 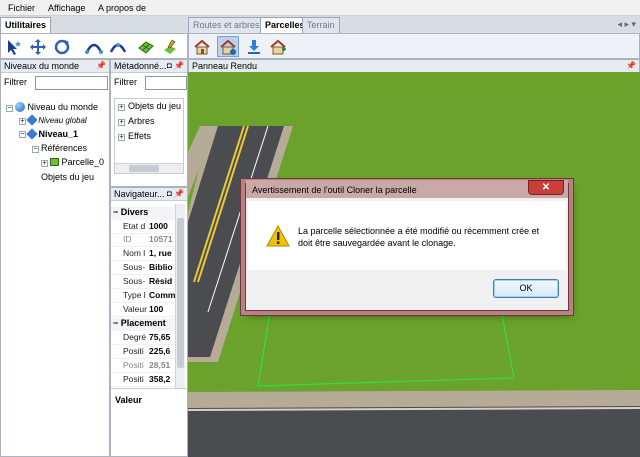 I want to click on category-placement: − Placement, so click(x=147, y=324).